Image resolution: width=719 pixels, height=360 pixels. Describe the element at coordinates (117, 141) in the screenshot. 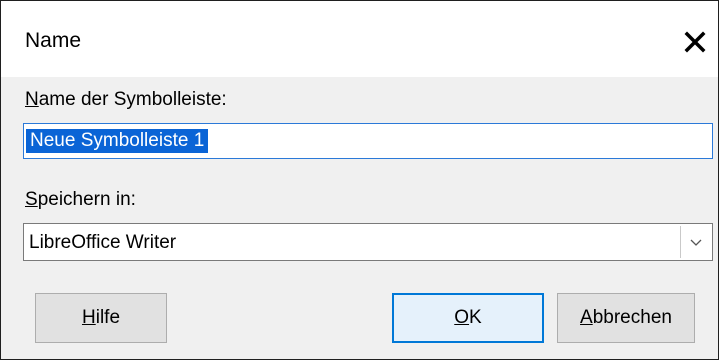

I see `toolbar-name-value: Neue Symbolleiste 1` at that location.